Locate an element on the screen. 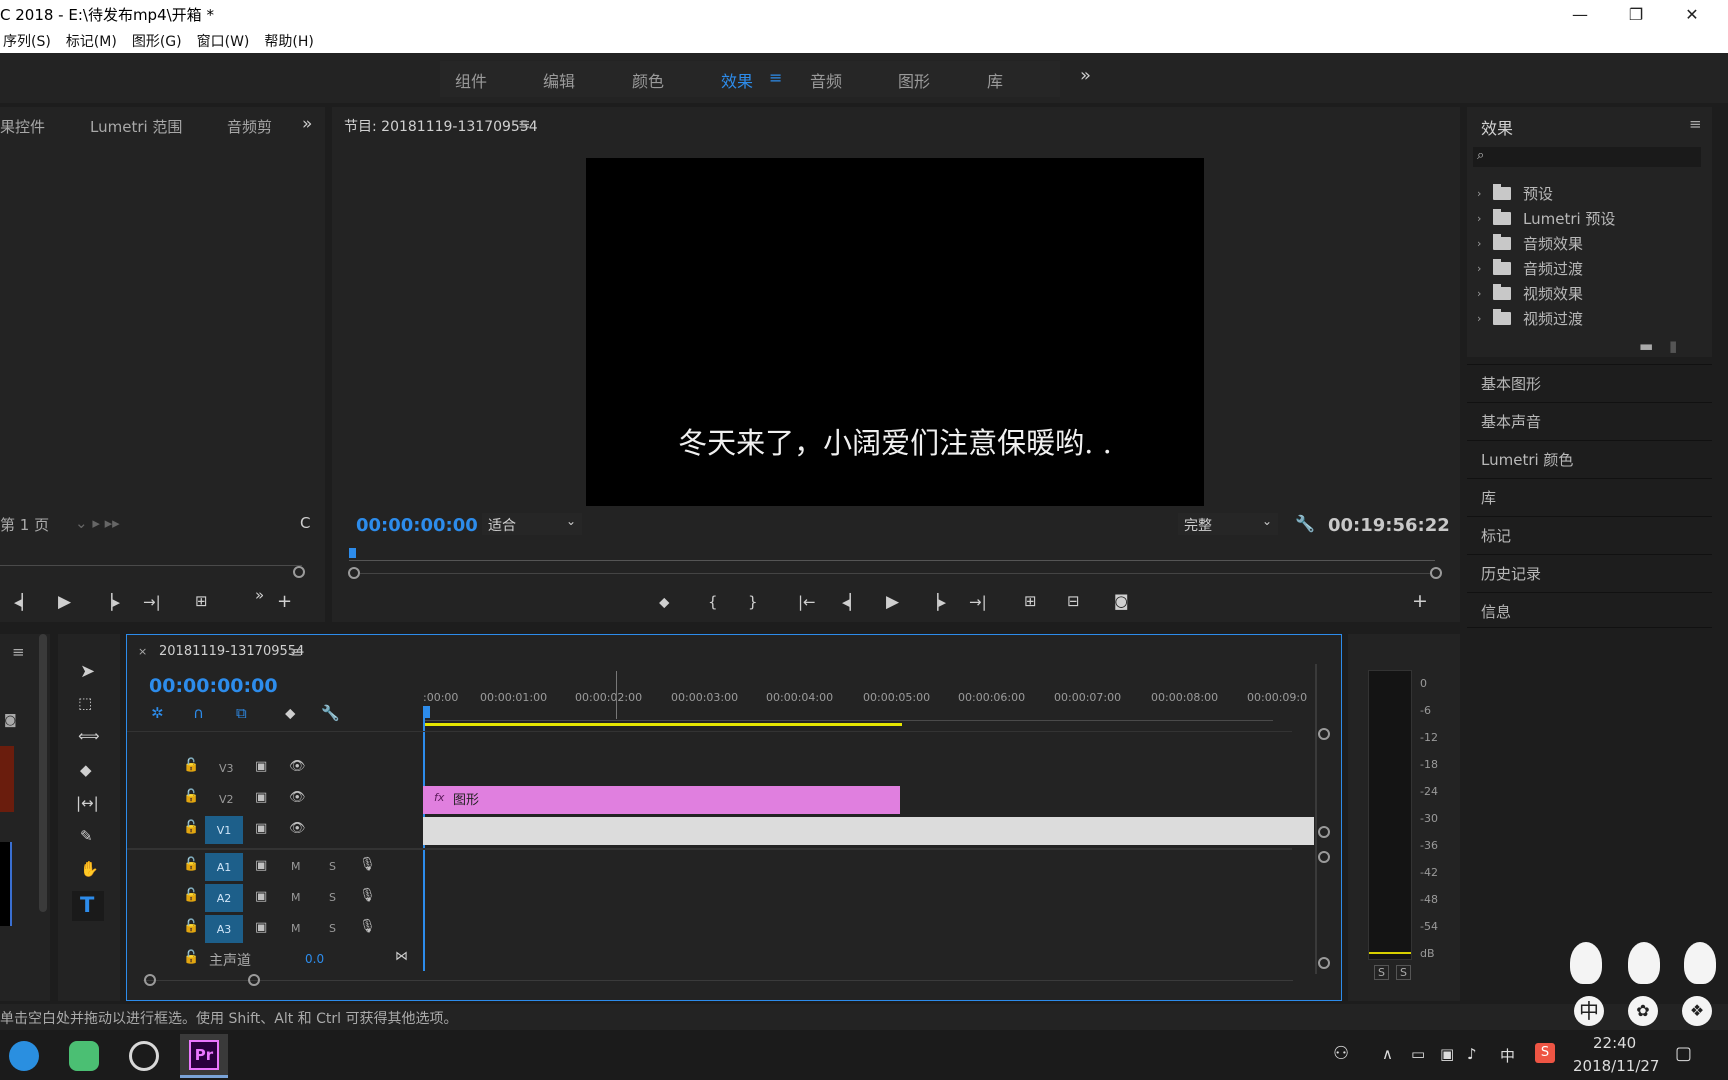 This screenshot has height=1080, width=1728. new-bin-icon: ▬ is located at coordinates (1646, 346).